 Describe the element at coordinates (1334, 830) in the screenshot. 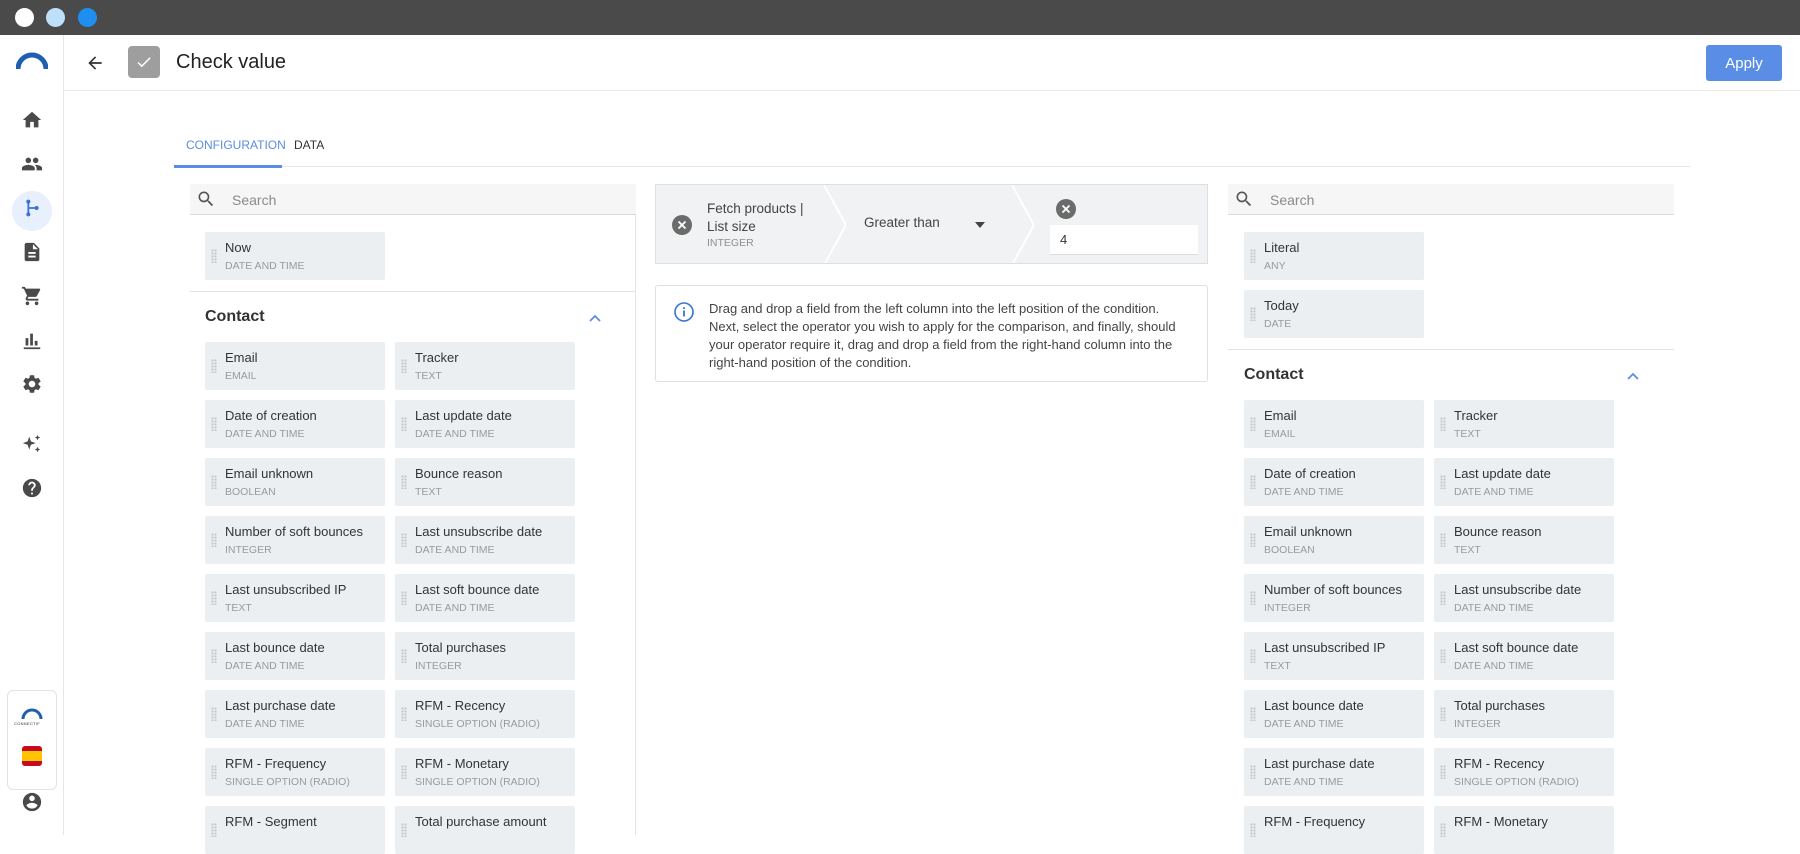

I see `field-card: RFM - Frequency` at that location.